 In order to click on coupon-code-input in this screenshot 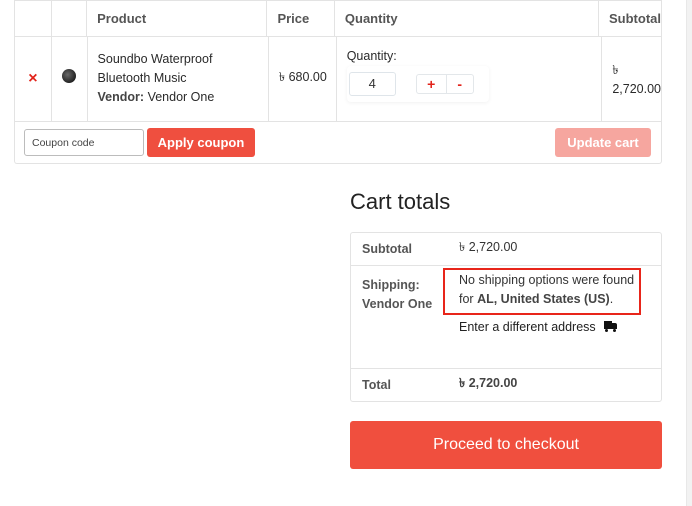, I will do `click(84, 142)`.